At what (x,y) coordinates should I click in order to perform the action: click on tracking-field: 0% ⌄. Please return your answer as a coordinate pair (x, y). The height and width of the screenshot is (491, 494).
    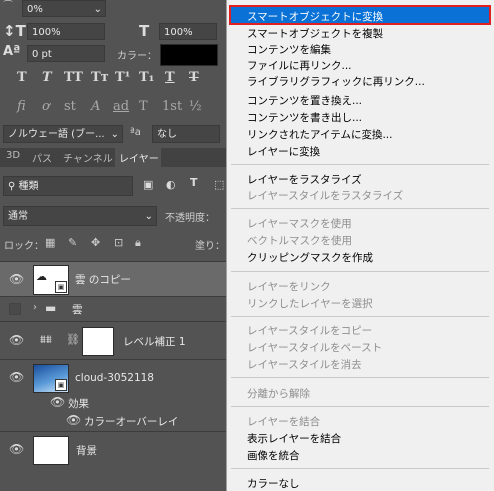
    Looking at the image, I should click on (64, 8).